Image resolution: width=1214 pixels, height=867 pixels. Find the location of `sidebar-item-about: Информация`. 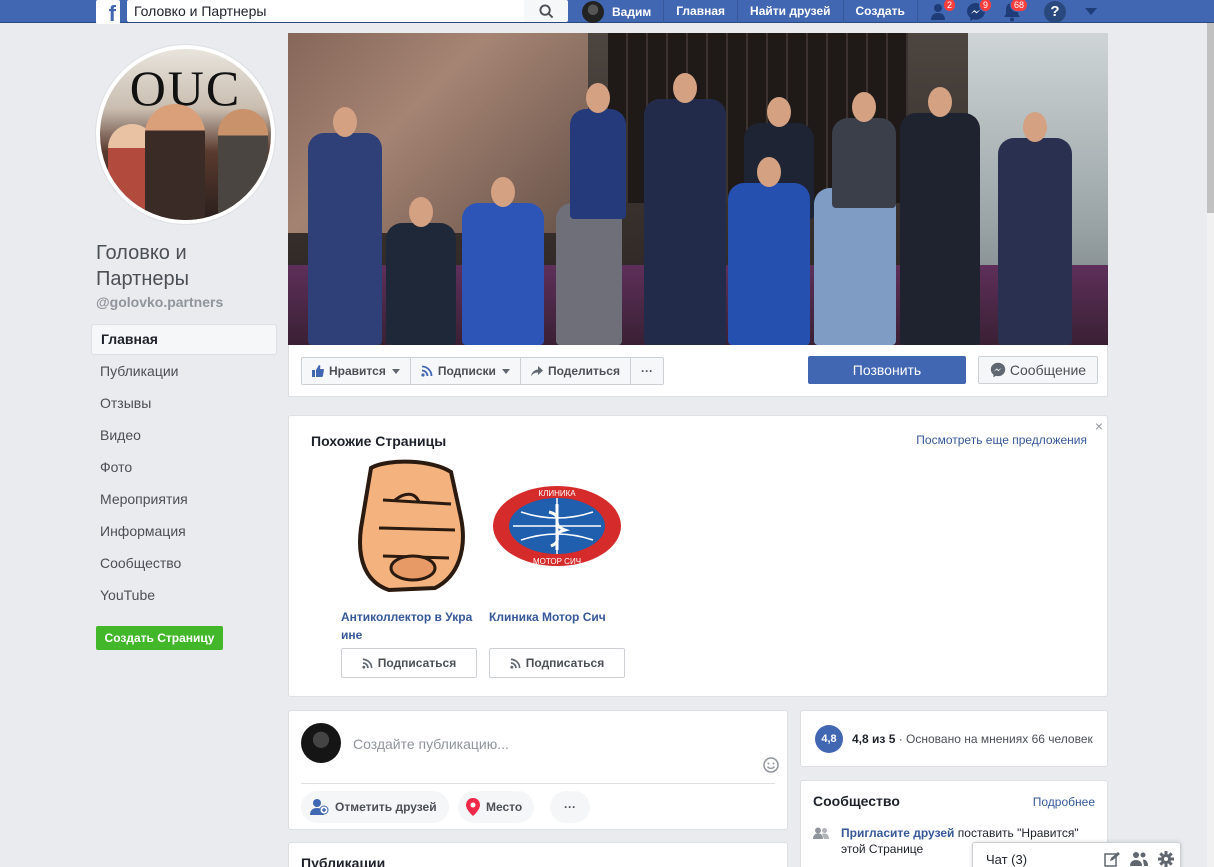

sidebar-item-about: Информация is located at coordinates (184, 531).